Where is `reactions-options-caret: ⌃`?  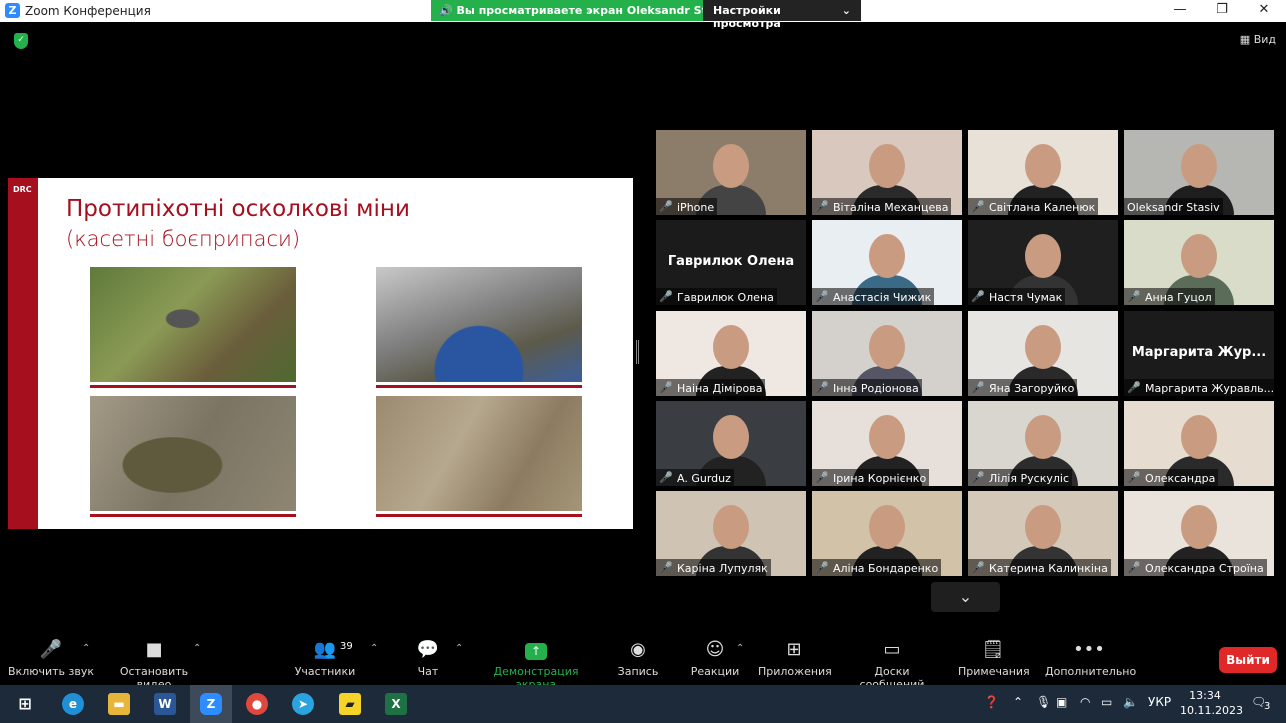 reactions-options-caret: ⌃ is located at coordinates (740, 648).